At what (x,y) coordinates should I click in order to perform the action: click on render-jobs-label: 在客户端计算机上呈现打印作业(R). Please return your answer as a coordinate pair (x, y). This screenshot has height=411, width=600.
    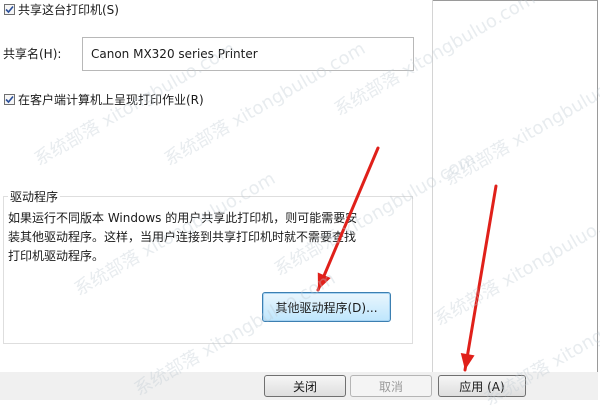
    Looking at the image, I should click on (111, 100).